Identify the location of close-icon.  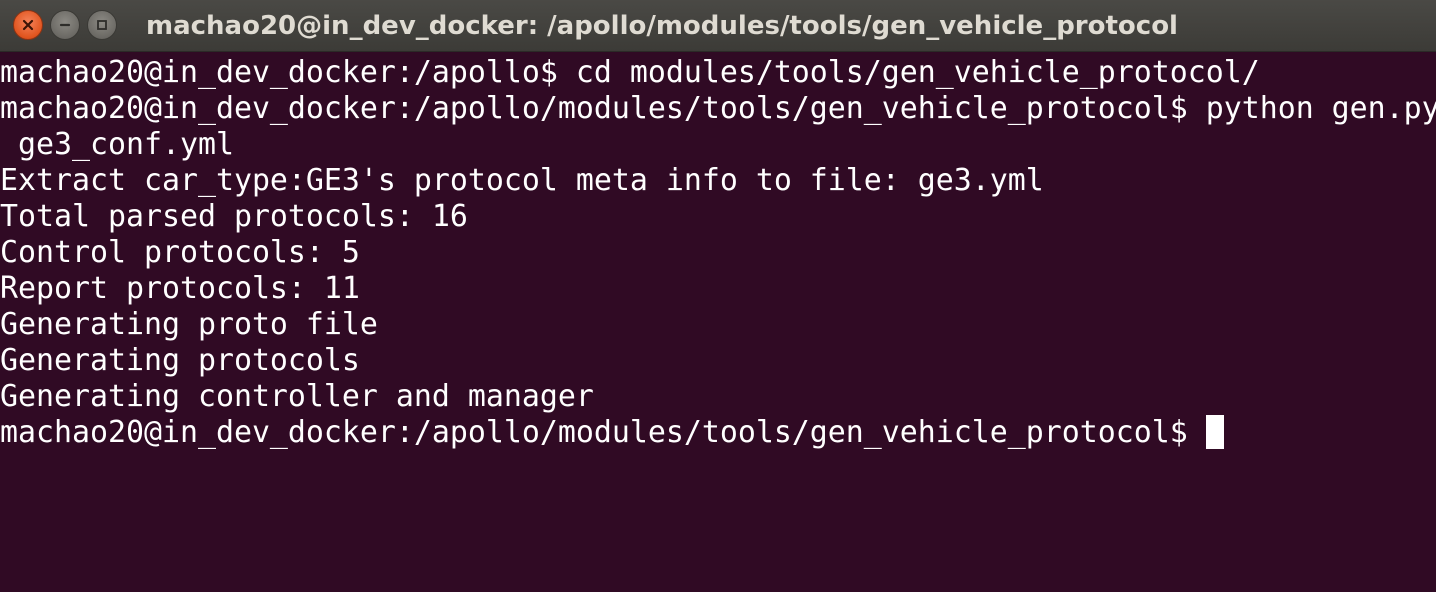
(28, 25).